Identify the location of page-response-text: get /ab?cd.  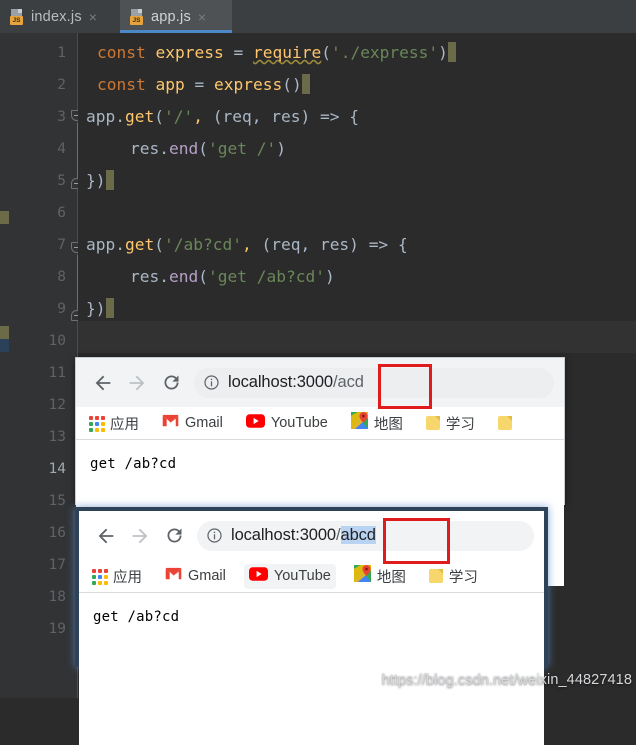
(136, 617).